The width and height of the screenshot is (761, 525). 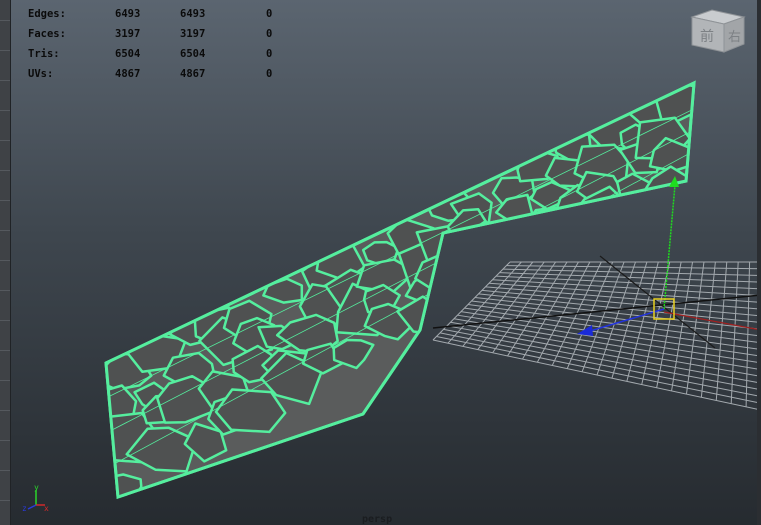 What do you see at coordinates (193, 74) in the screenshot?
I see `hud-value-selected: 4867` at bounding box center [193, 74].